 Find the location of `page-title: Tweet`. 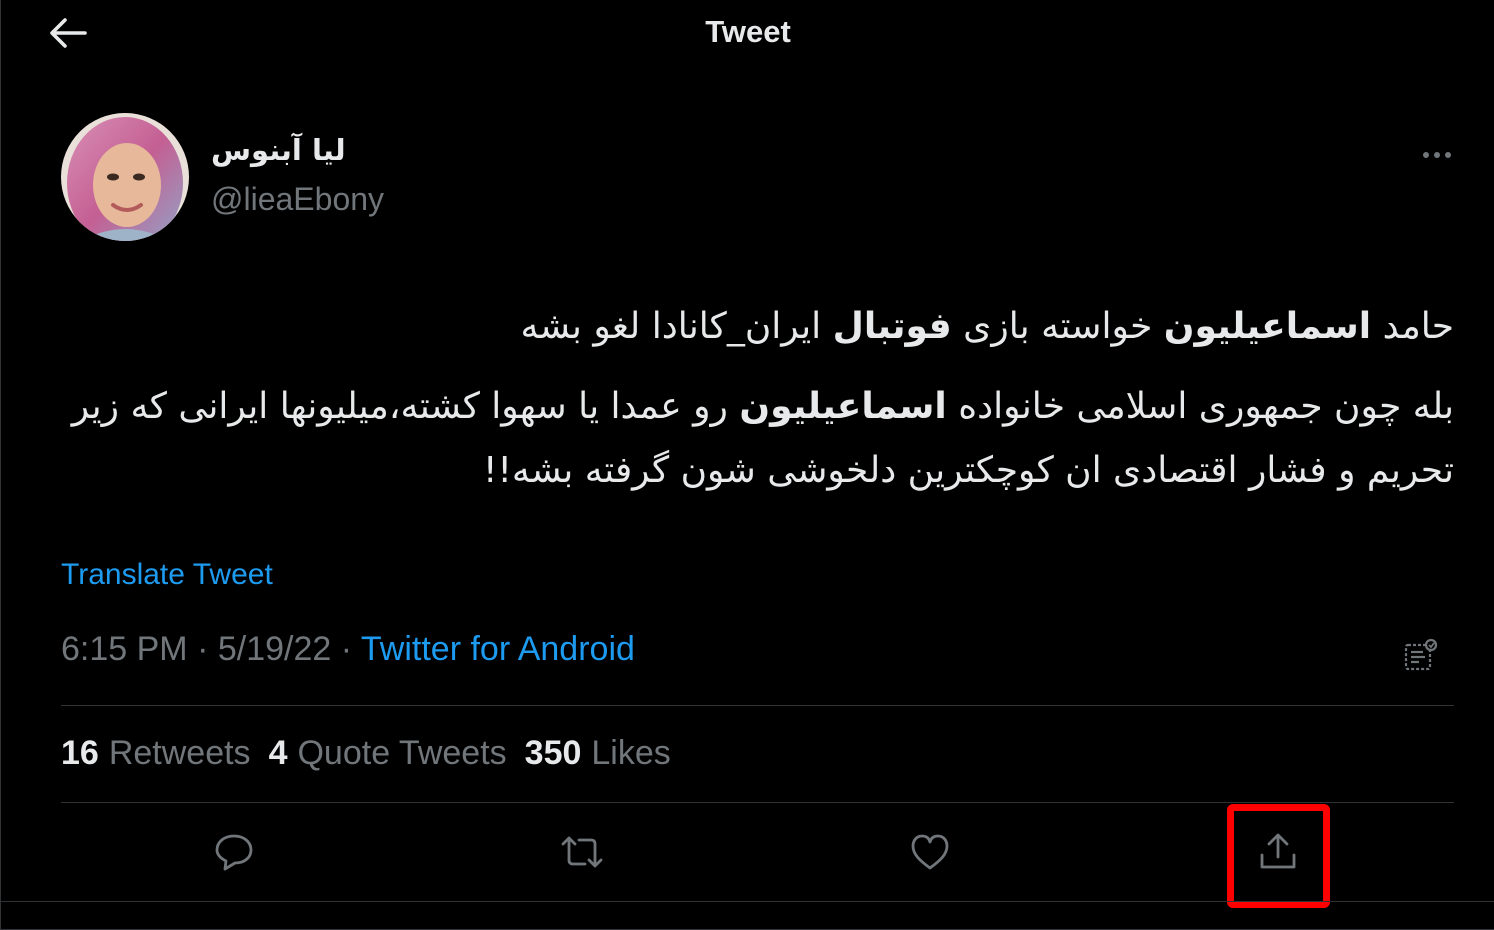

page-title: Tweet is located at coordinates (748, 31).